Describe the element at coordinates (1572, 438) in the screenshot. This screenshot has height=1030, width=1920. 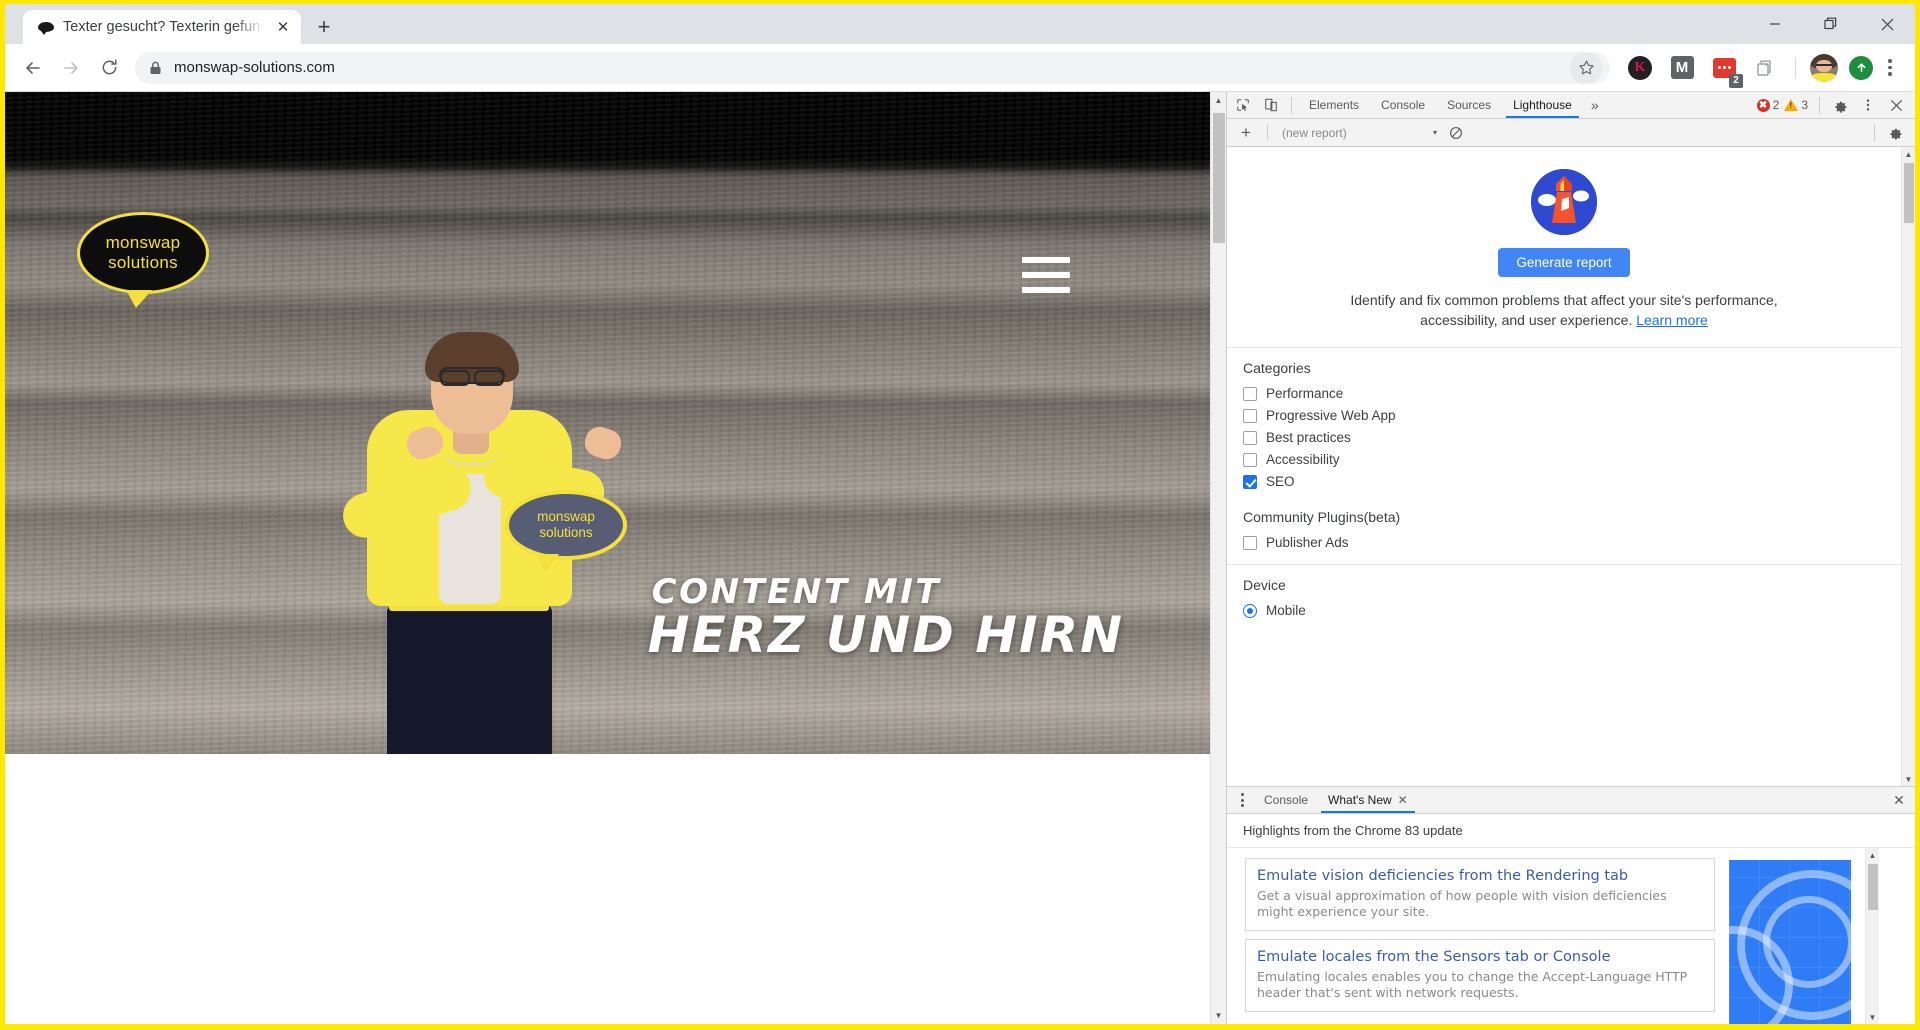
I see `category-best-practices: Best practices` at that location.